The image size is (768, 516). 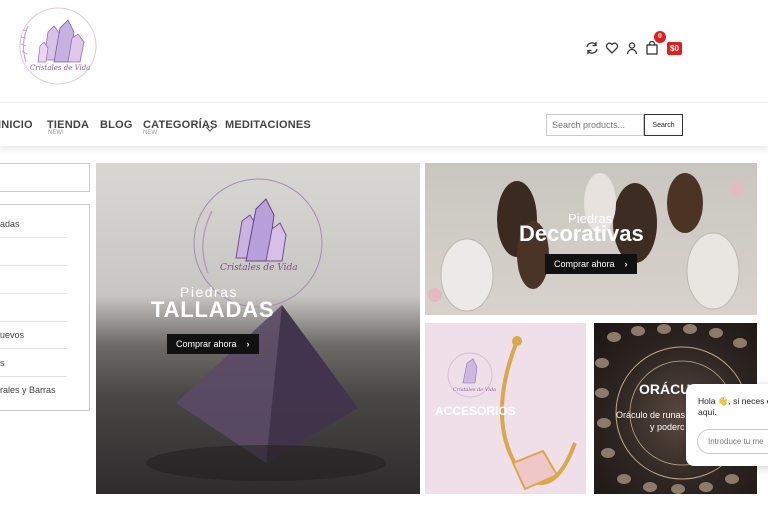 What do you see at coordinates (150, 133) in the screenshot?
I see `nav-badge-new: NEW` at bounding box center [150, 133].